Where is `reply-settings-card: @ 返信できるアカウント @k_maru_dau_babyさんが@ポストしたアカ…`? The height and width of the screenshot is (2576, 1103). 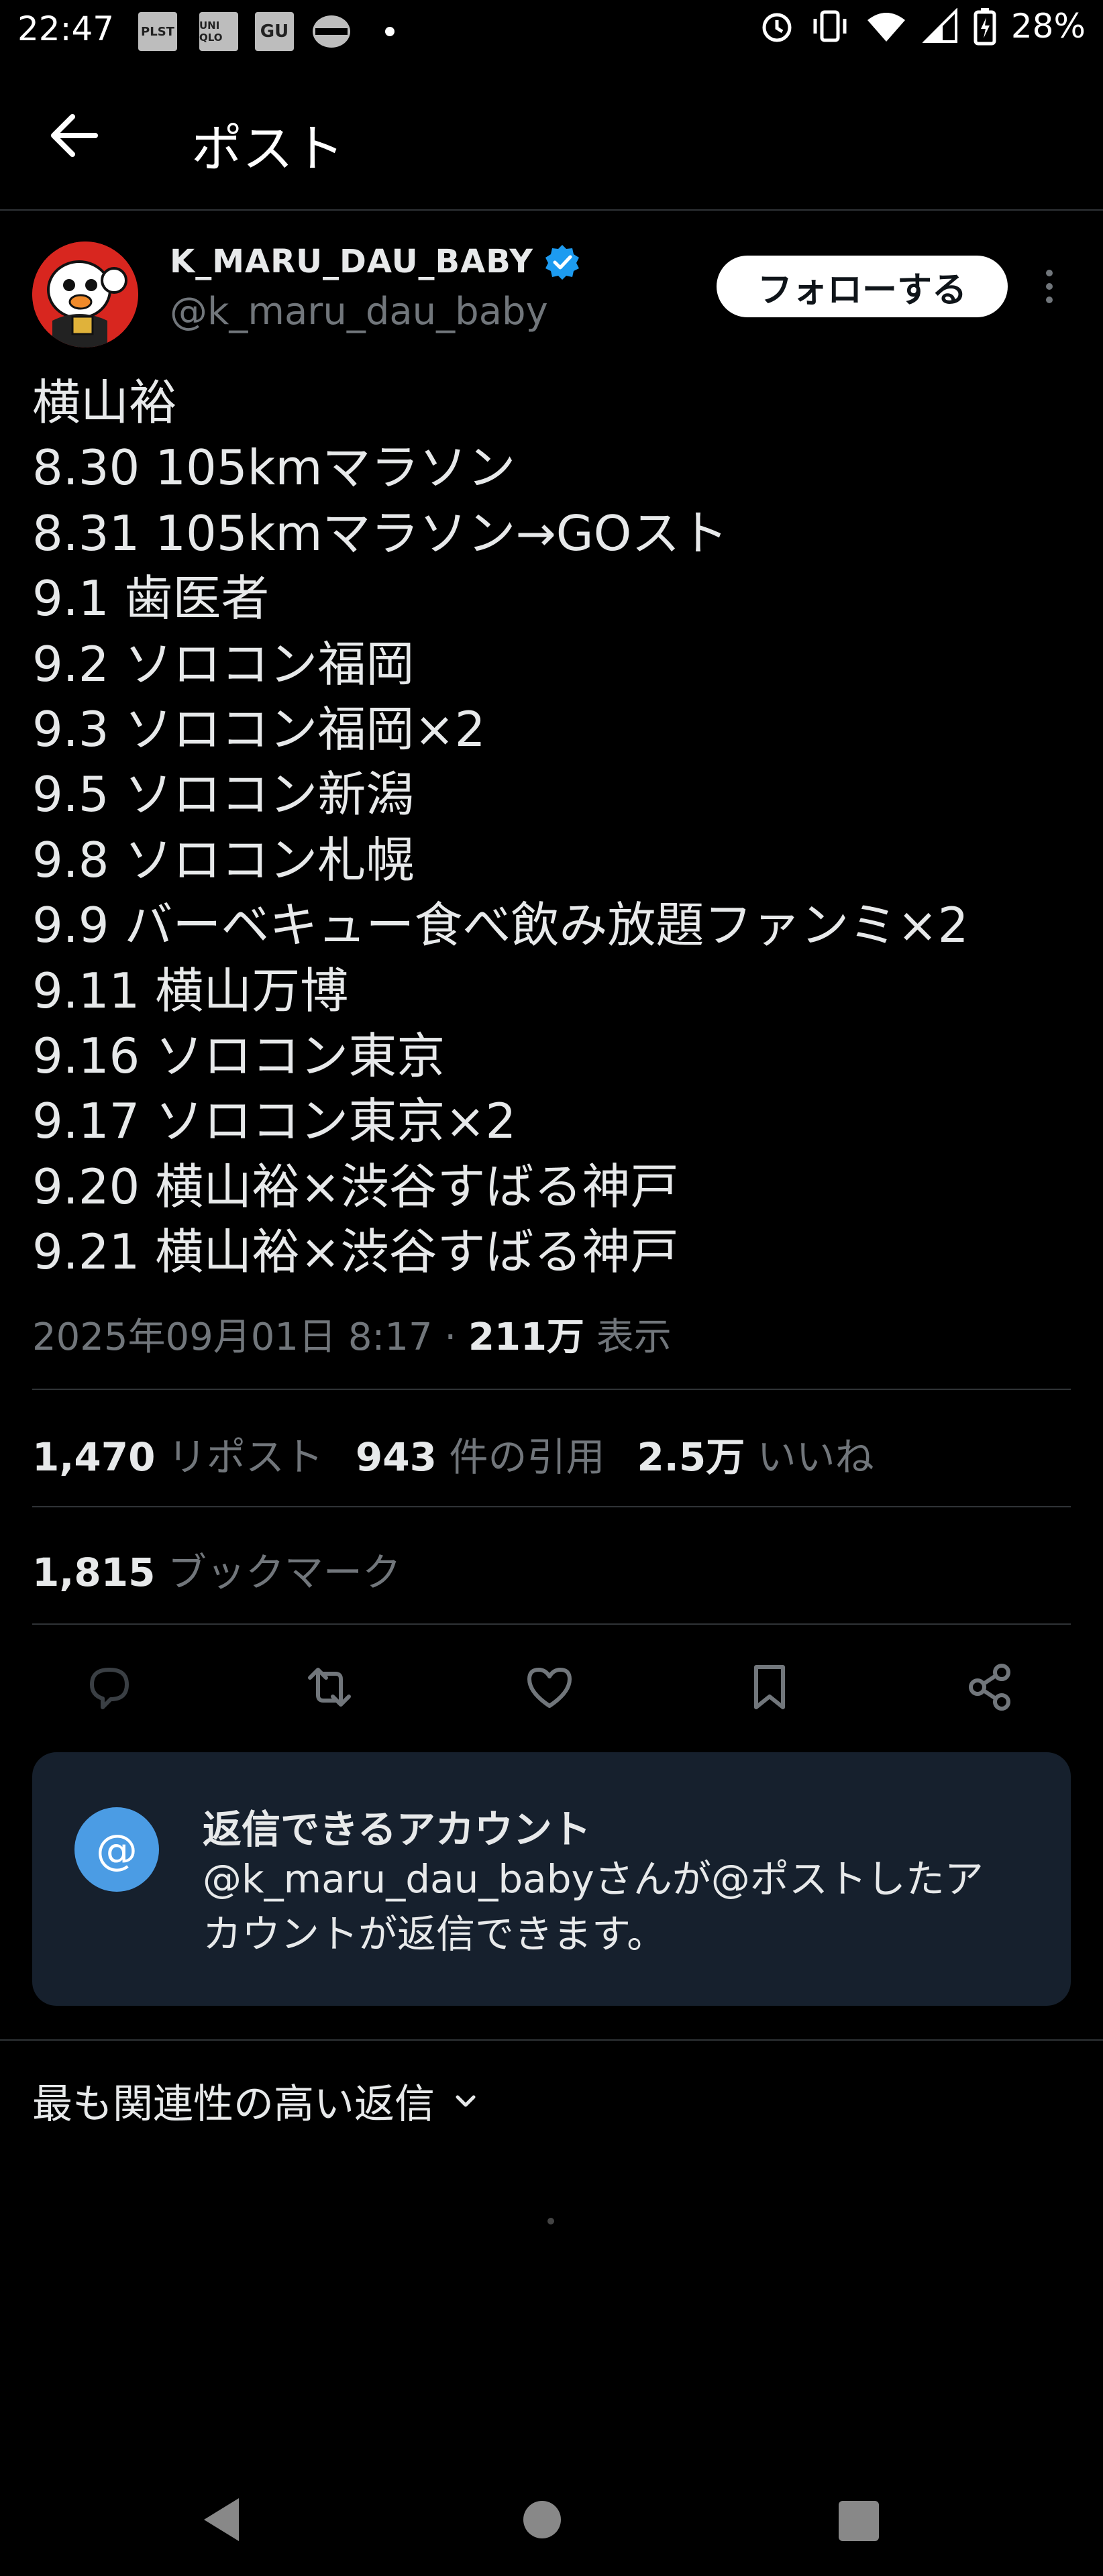 reply-settings-card: @ 返信できるアカウント @k_maru_dau_babyさんが@ポストしたアカ… is located at coordinates (551, 1879).